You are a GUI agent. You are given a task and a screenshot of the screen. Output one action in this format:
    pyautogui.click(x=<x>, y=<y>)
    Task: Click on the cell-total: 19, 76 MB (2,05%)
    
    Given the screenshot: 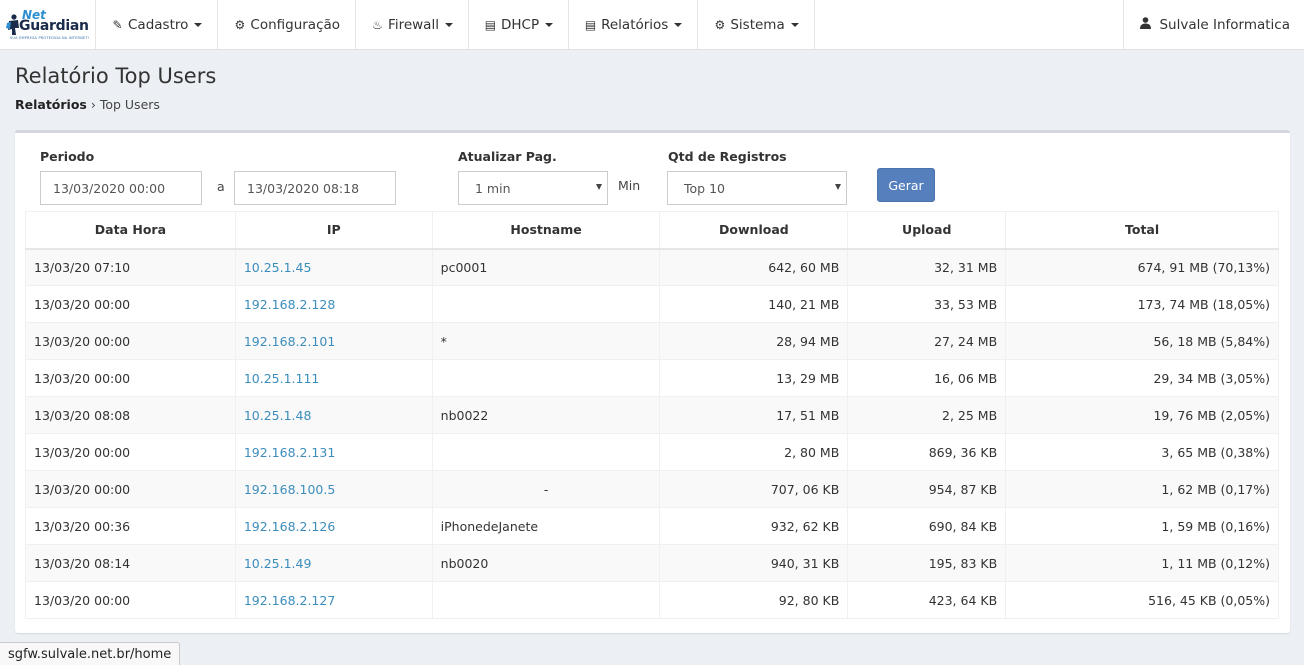 What is the action you would take?
    pyautogui.click(x=1142, y=415)
    